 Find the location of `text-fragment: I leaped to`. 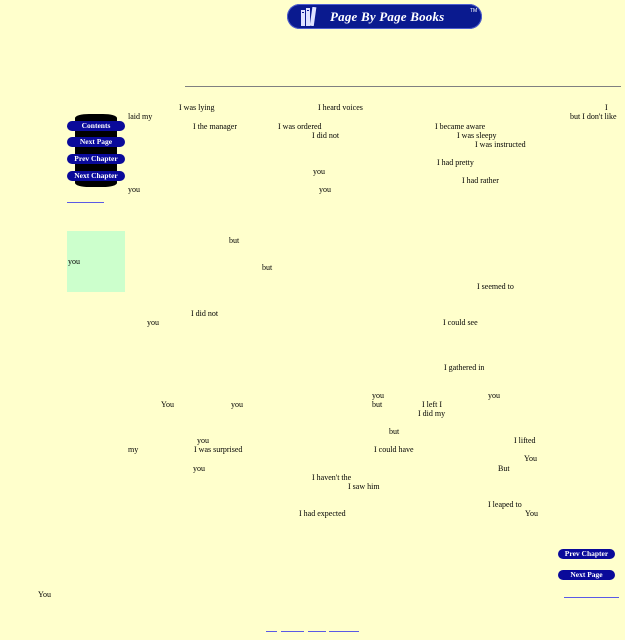

text-fragment: I leaped to is located at coordinates (505, 504).